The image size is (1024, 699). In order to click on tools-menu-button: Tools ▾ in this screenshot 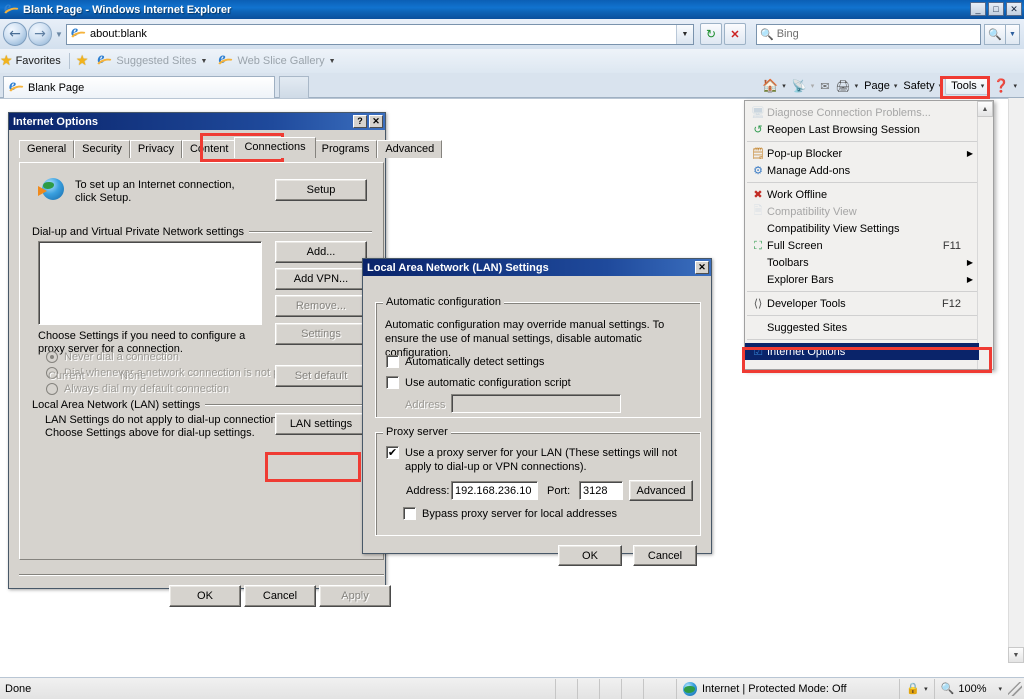, I will do `click(968, 86)`.